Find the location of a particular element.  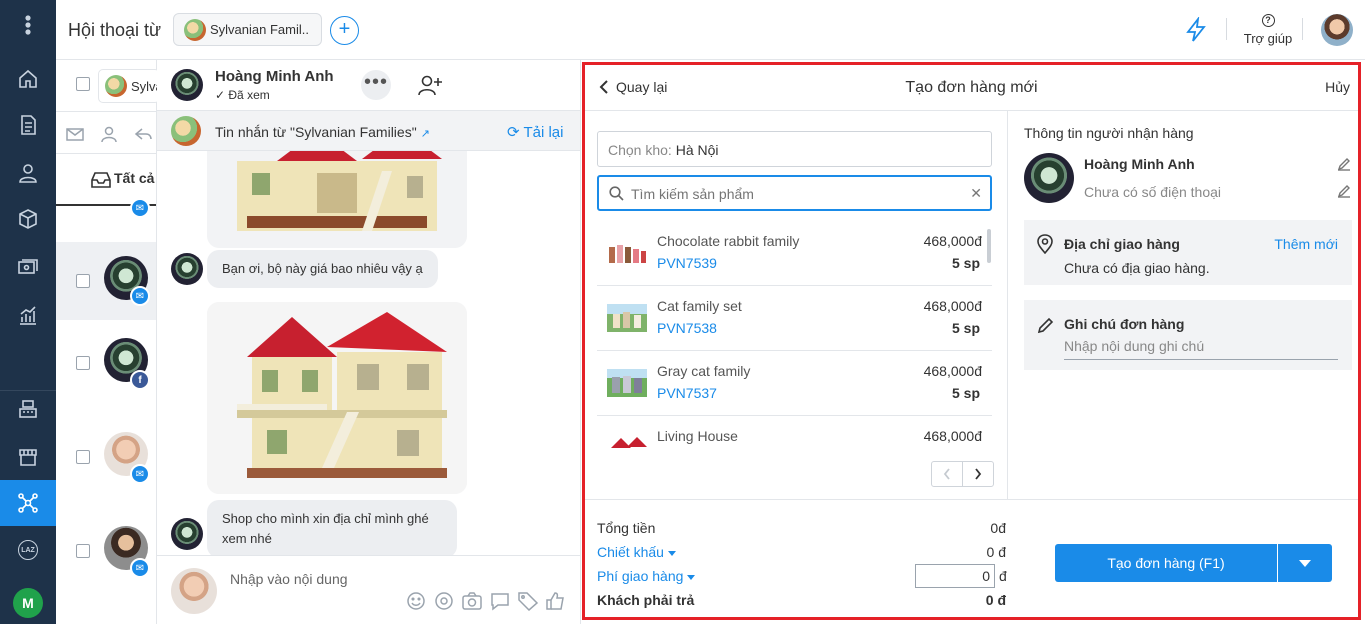

home-icon is located at coordinates (28, 79).